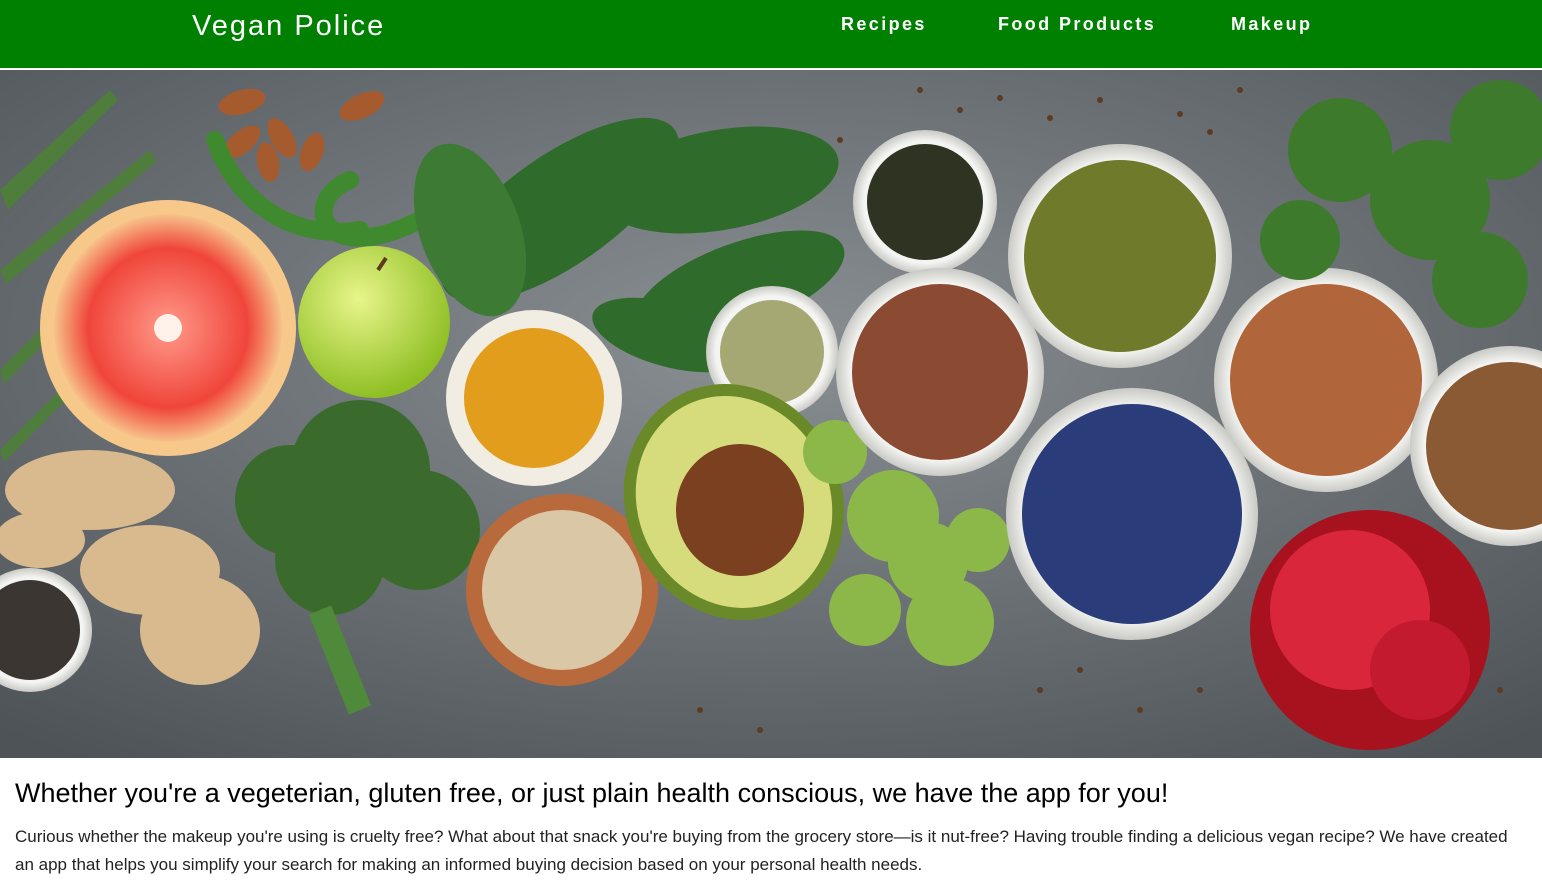 This screenshot has width=1542, height=892. Describe the element at coordinates (925, 202) in the screenshot. I see `green-tea-bowl` at that location.